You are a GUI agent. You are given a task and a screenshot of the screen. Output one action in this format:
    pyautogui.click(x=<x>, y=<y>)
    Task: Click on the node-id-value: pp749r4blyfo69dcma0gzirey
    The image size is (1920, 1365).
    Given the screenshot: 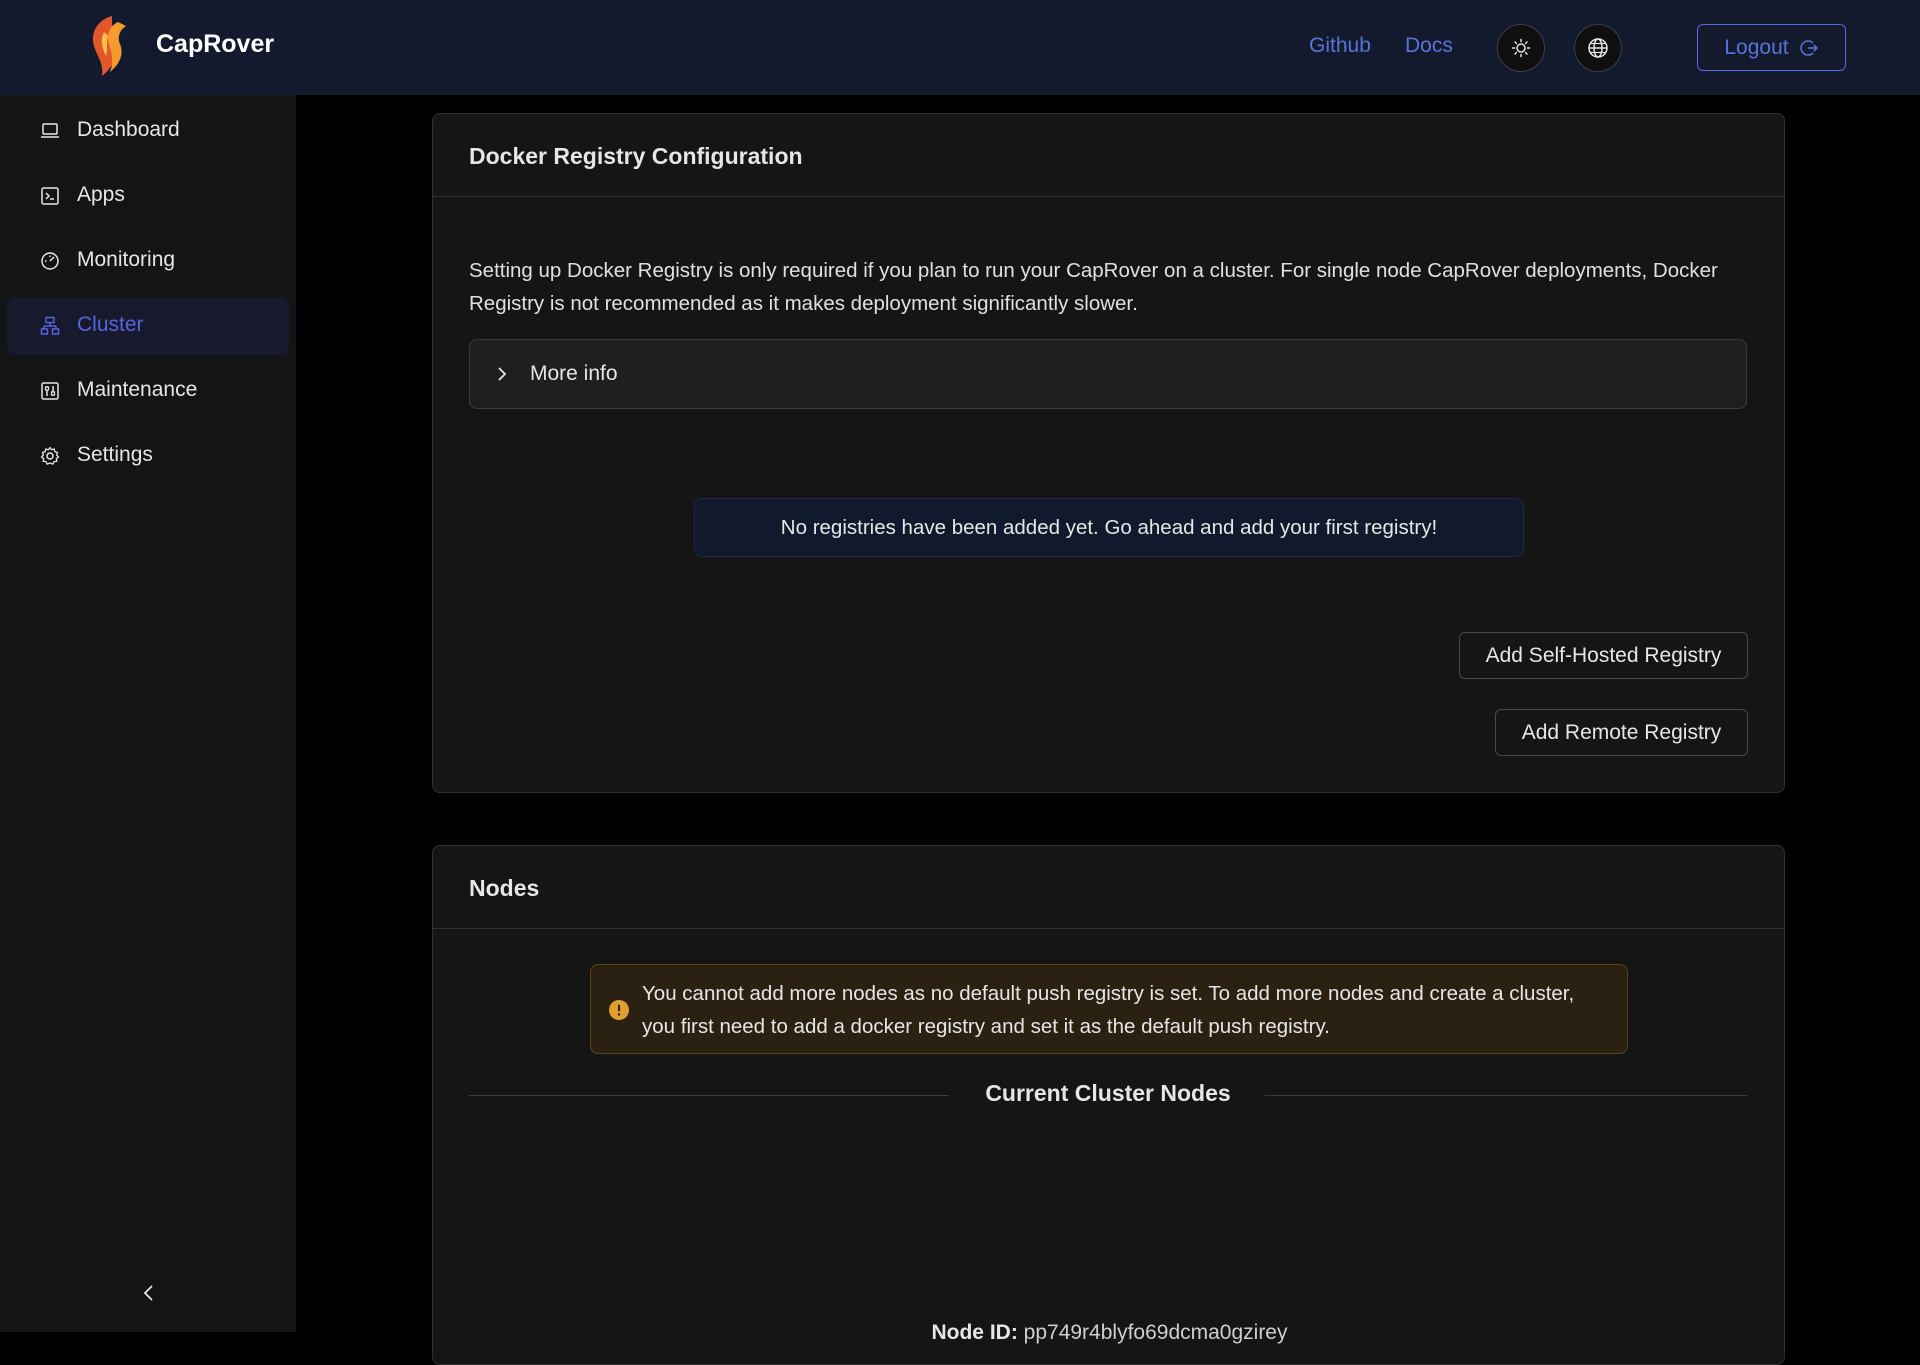 What is the action you would take?
    pyautogui.click(x=1155, y=1332)
    